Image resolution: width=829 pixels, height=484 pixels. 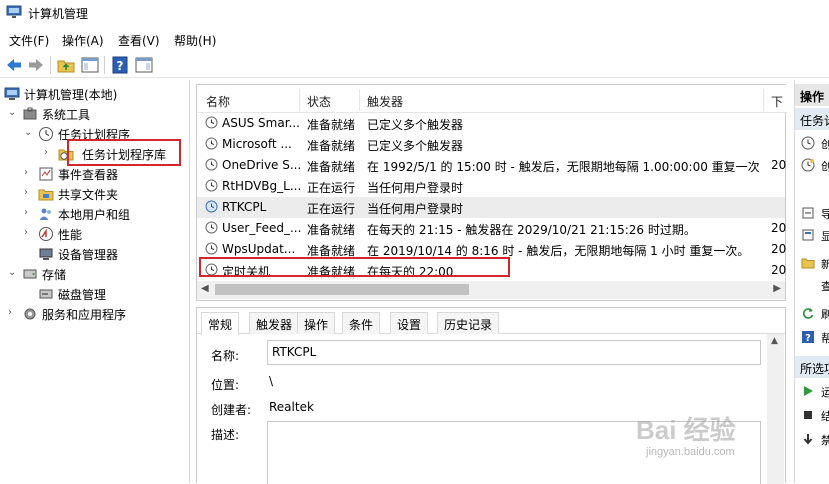 What do you see at coordinates (491, 123) in the screenshot?
I see `table-row: ASUS Smar... 准备就绪 已定义多个触发器` at bounding box center [491, 123].